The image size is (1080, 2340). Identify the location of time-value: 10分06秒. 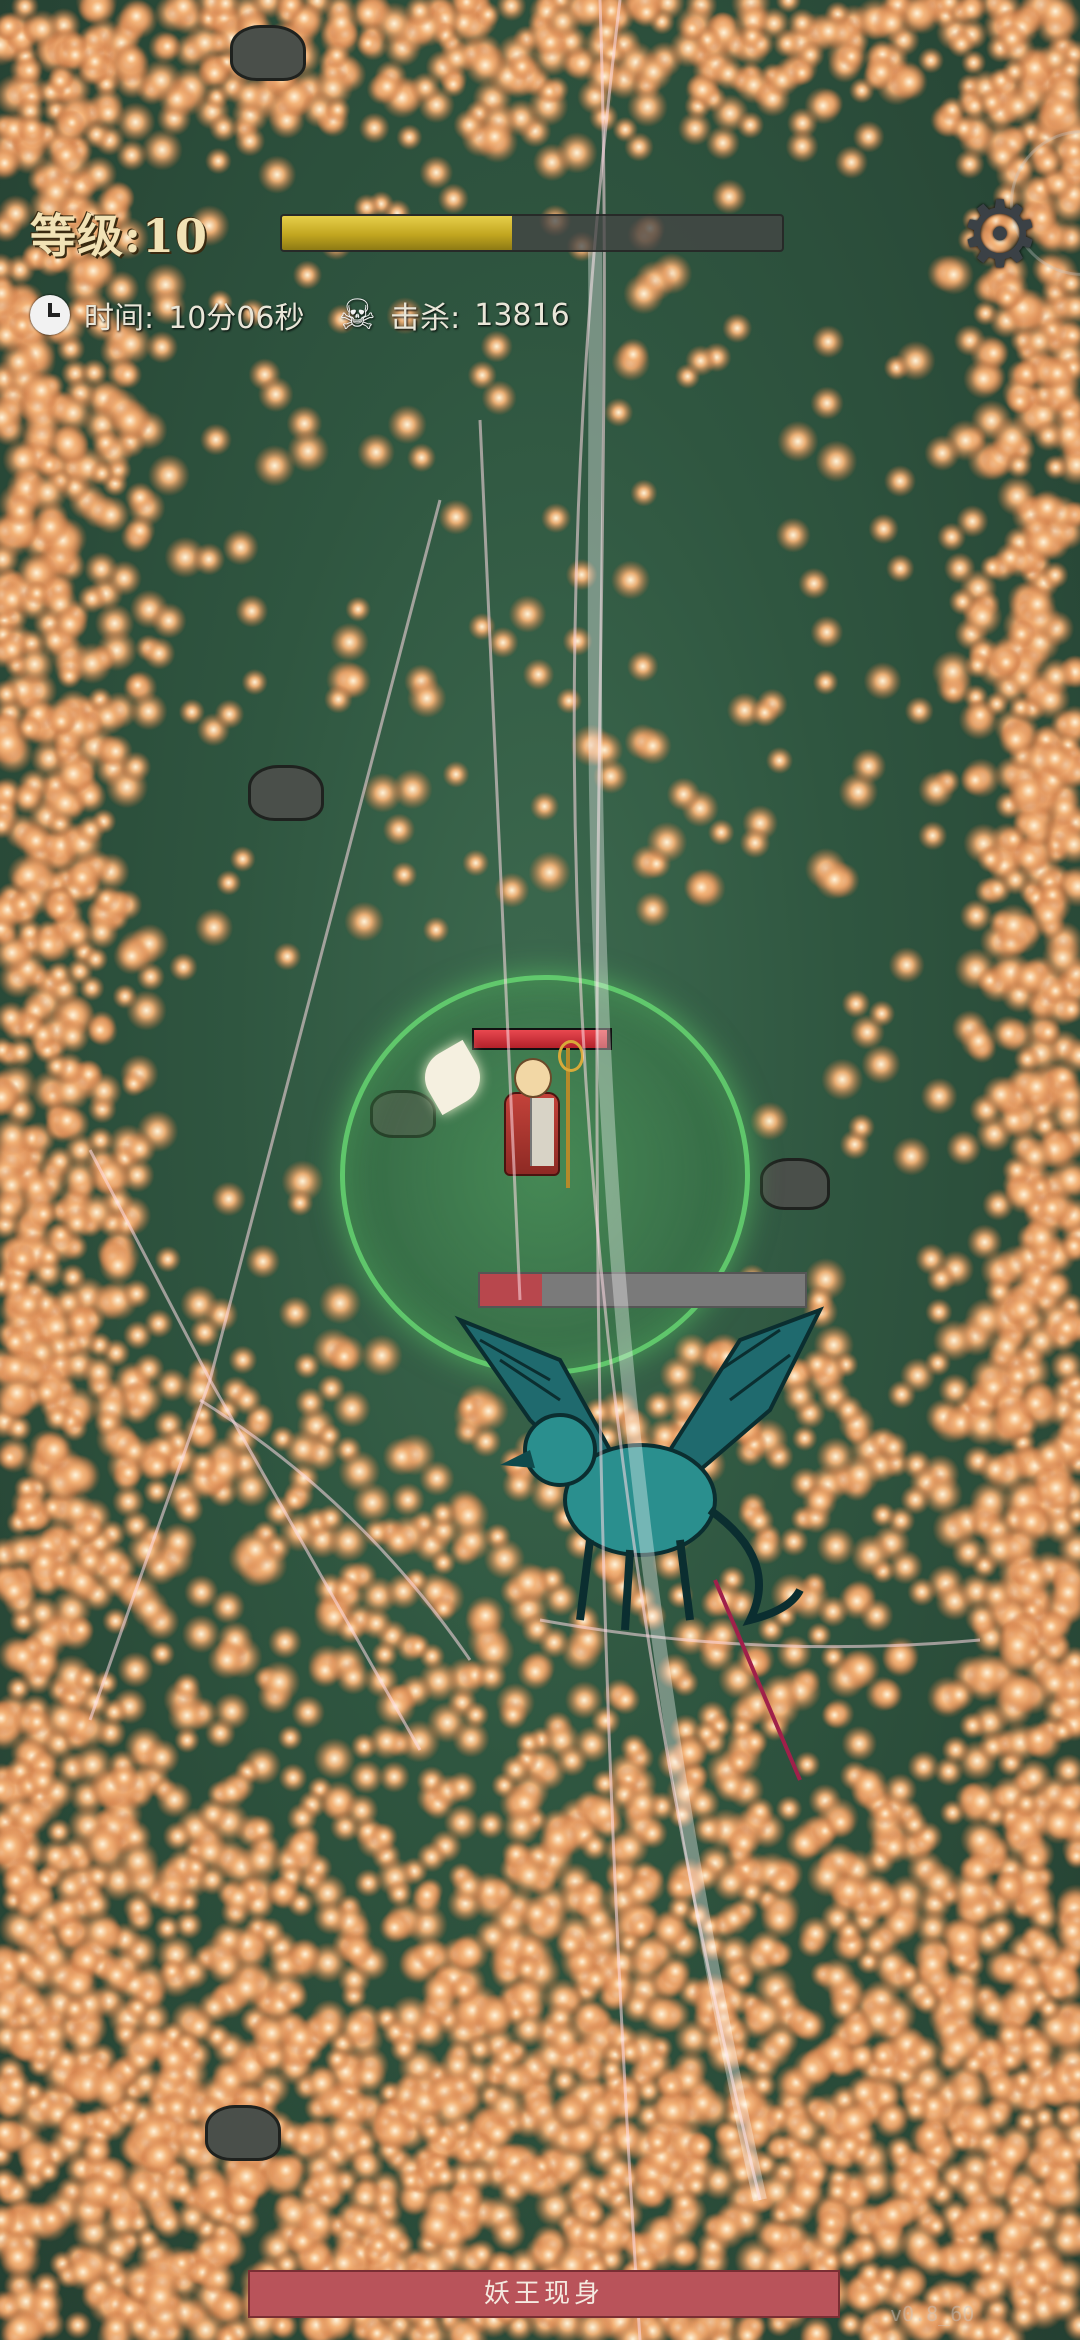
(236, 318).